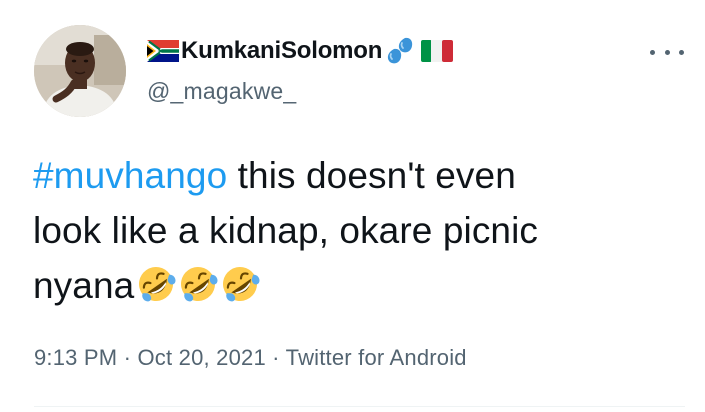 The height and width of the screenshot is (412, 705). I want to click on tweet-line-3: nyana, so click(353, 285).